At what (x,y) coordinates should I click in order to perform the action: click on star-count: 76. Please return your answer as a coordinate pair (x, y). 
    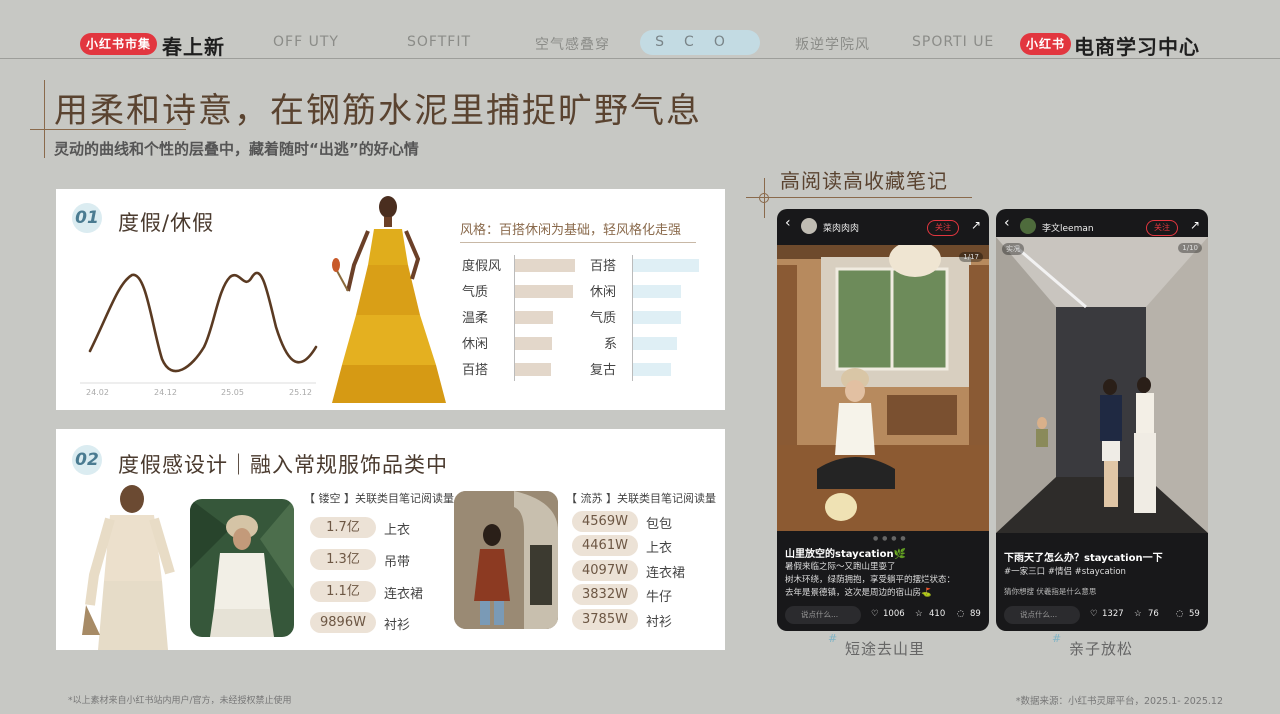
    Looking at the image, I should click on (1153, 614).